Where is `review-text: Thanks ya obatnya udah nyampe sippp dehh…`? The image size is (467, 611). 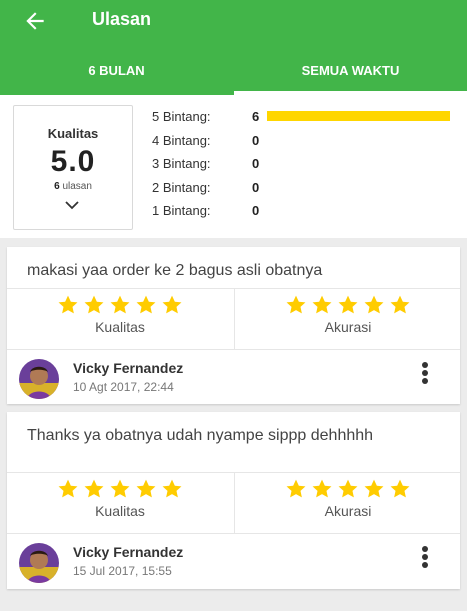 review-text: Thanks ya obatnya udah nyampe sippp dehh… is located at coordinates (200, 435).